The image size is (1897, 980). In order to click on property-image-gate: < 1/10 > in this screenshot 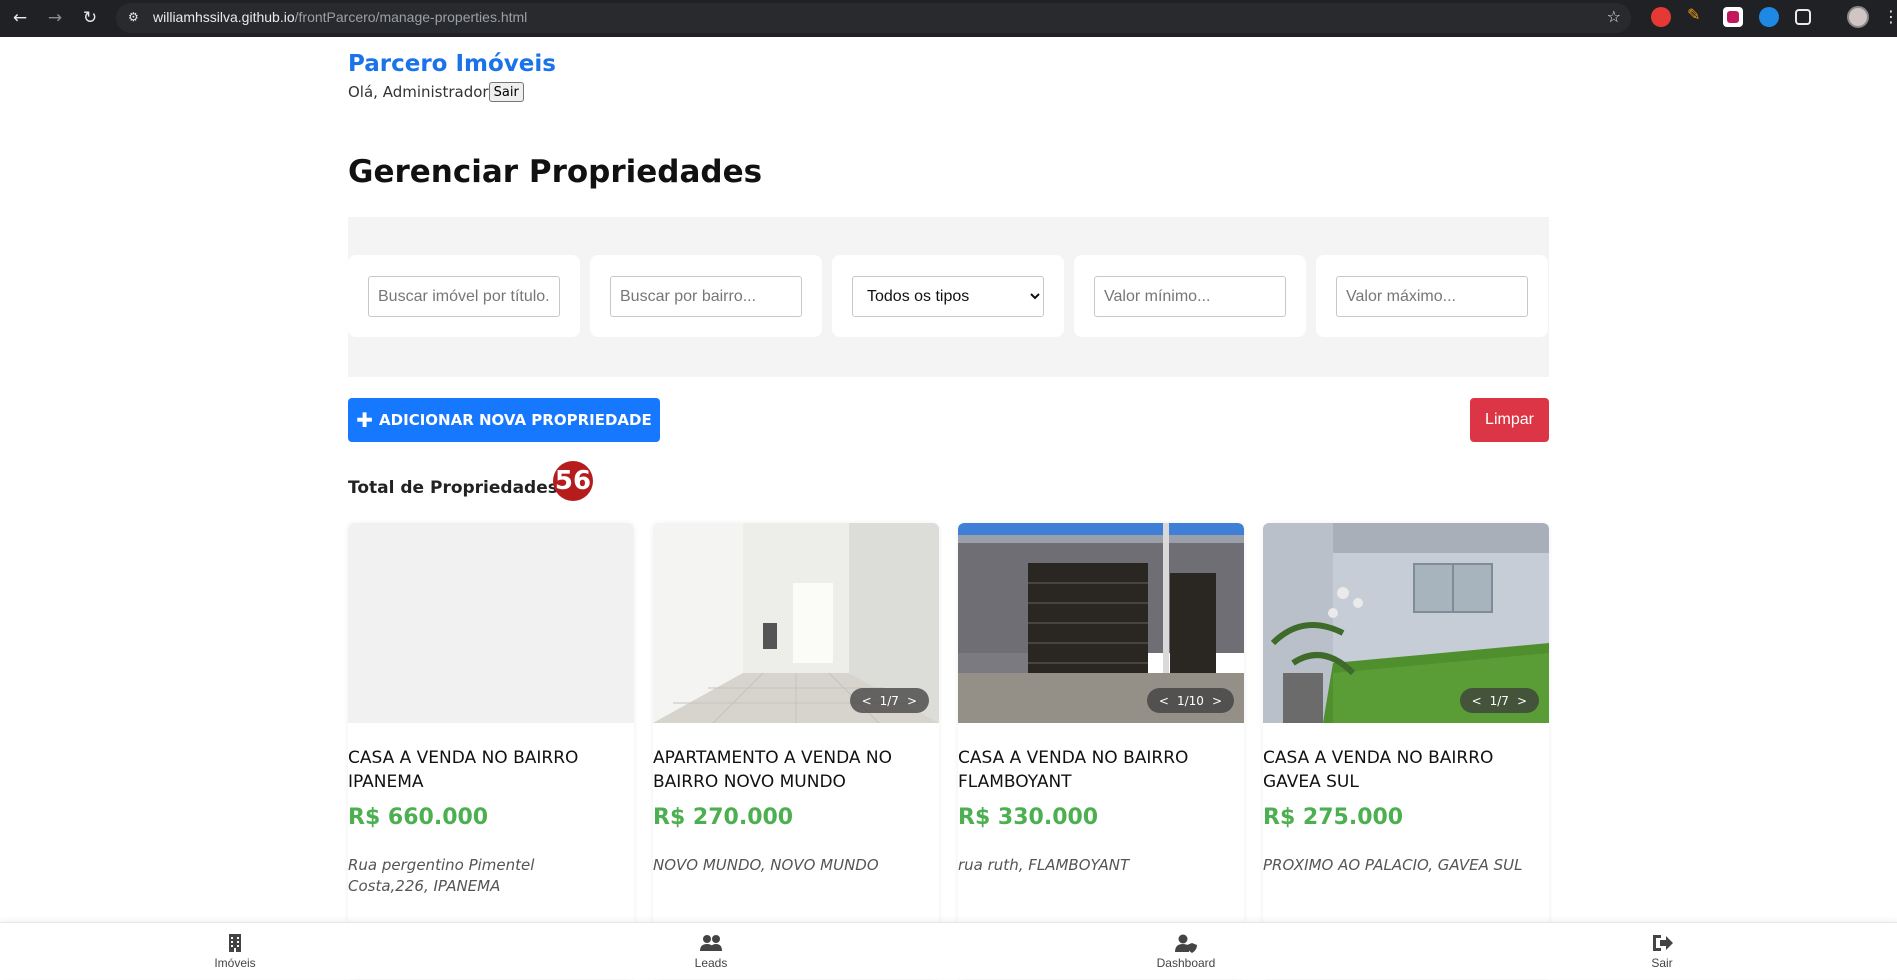, I will do `click(1101, 623)`.